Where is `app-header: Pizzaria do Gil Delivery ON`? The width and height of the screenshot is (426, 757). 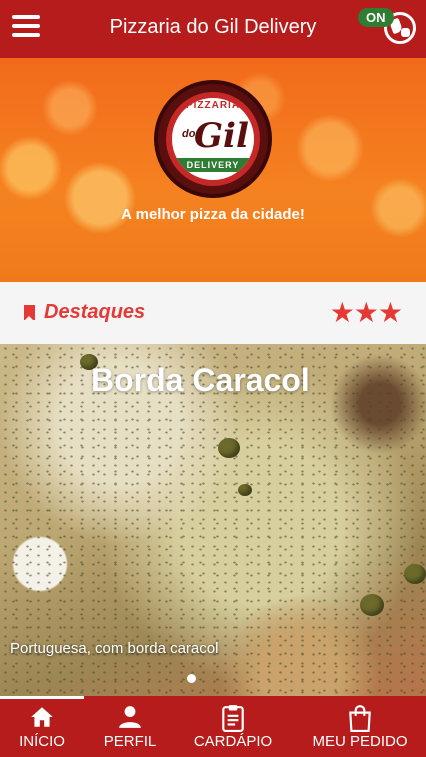
app-header: Pizzaria do Gil Delivery ON is located at coordinates (213, 29).